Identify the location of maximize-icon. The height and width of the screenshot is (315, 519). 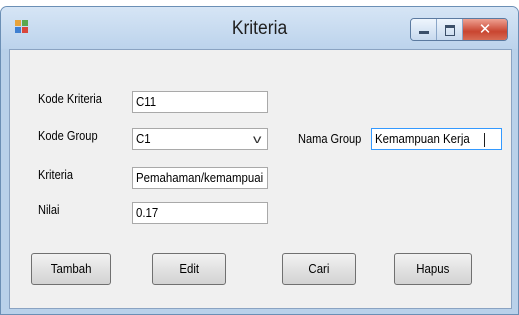
(450, 30).